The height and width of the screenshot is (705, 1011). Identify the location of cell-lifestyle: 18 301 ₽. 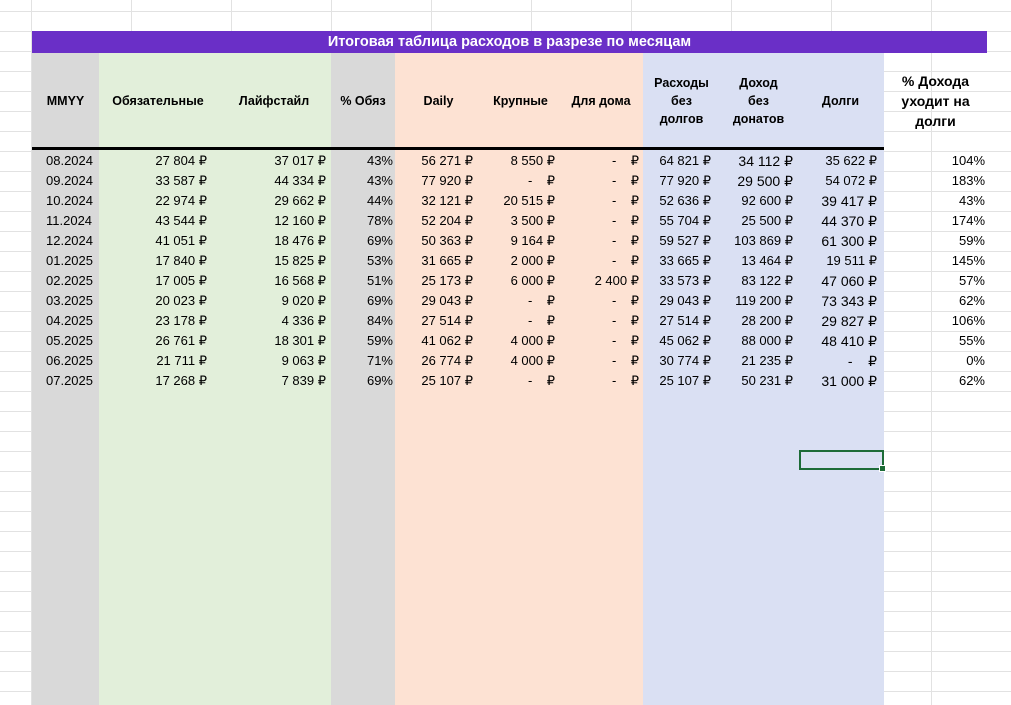
(271, 341).